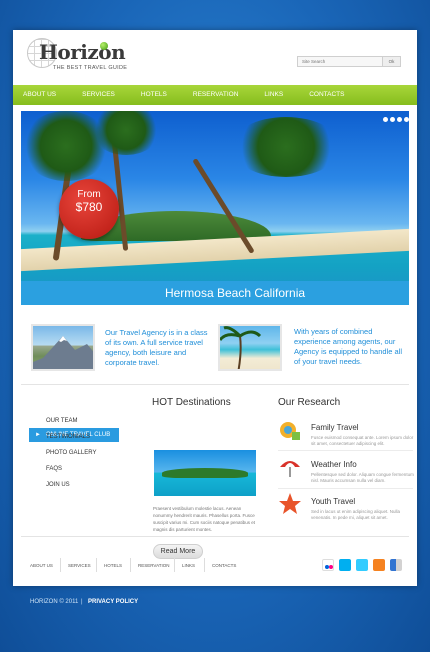 This screenshot has width=430, height=652. Describe the element at coordinates (63, 352) in the screenshot. I see `mountain-icon` at that location.